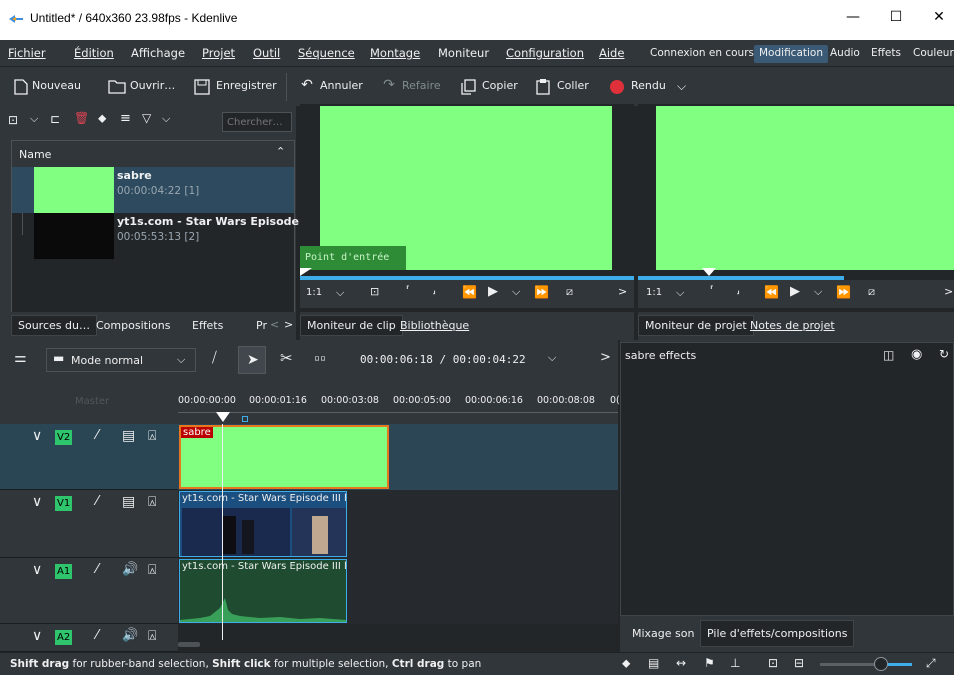 Image resolution: width=954 pixels, height=675 pixels. What do you see at coordinates (326, 53) in the screenshot?
I see `menu-sequence: Séquence` at bounding box center [326, 53].